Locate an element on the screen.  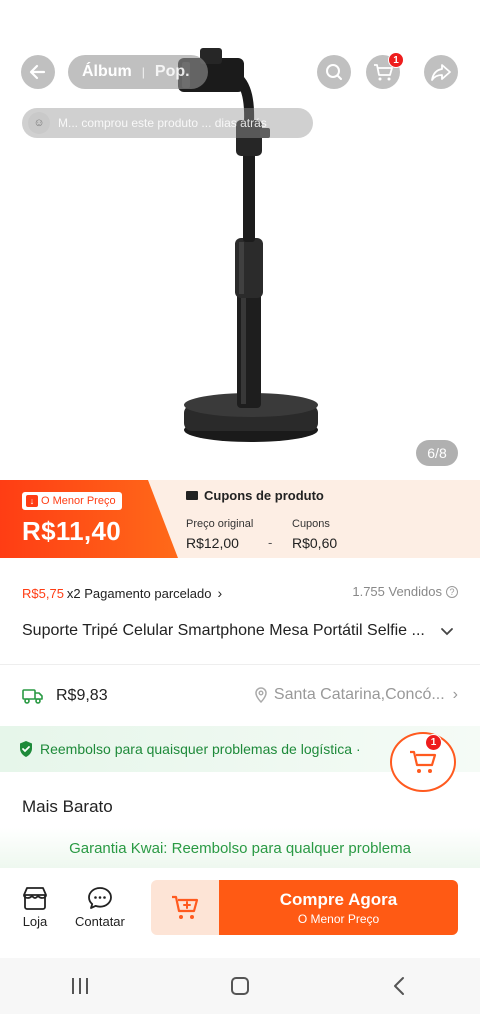
tab-album: Álbum is located at coordinates (107, 72).